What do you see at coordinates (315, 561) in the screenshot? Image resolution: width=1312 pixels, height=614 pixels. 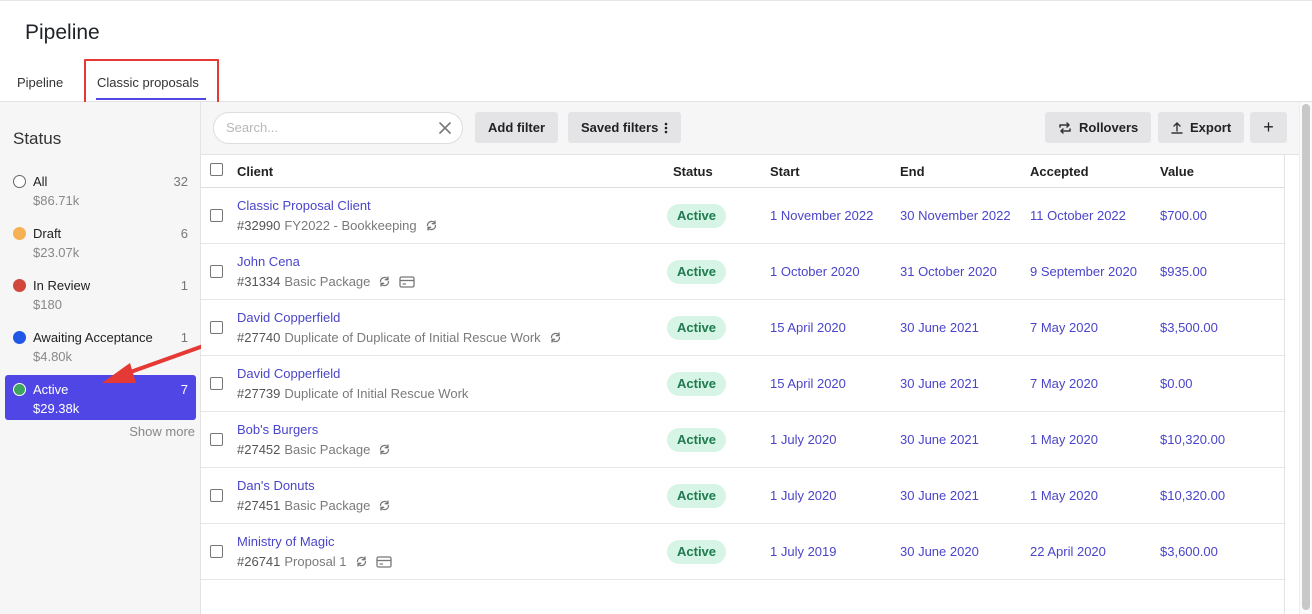 I see `proposal-package: Proposal 1` at bounding box center [315, 561].